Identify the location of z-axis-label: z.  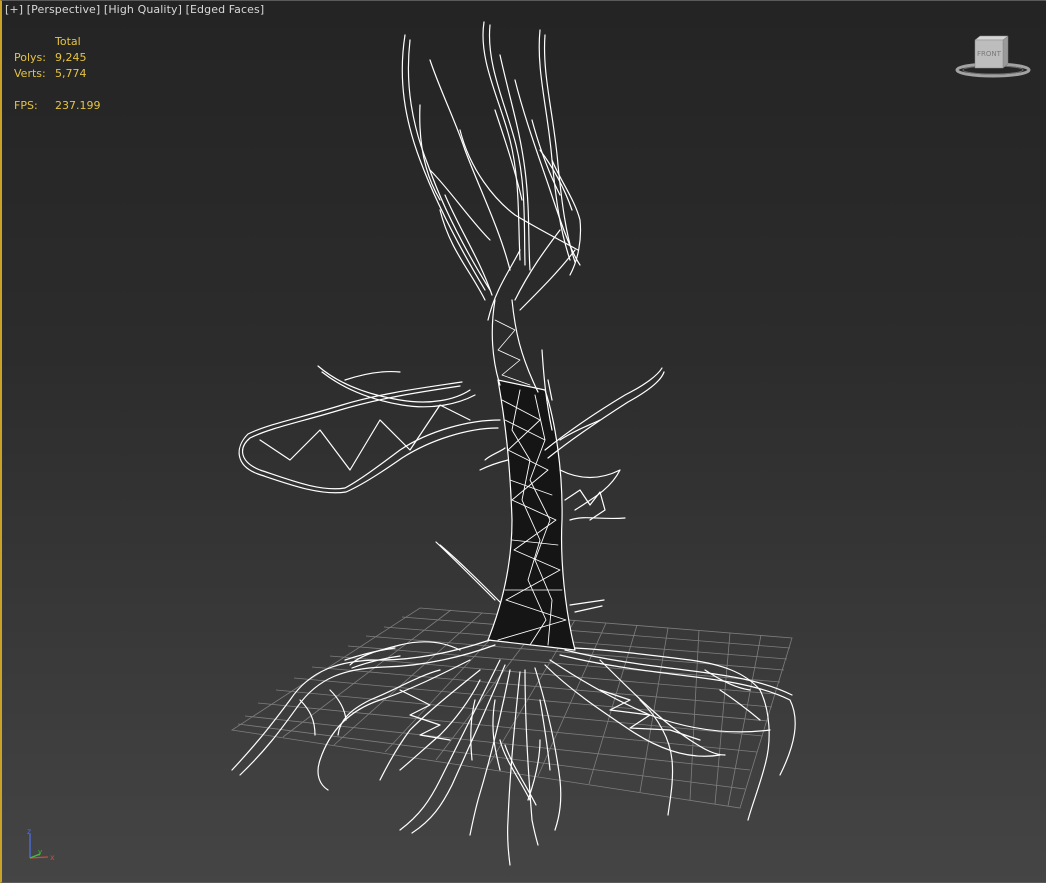
(29, 831).